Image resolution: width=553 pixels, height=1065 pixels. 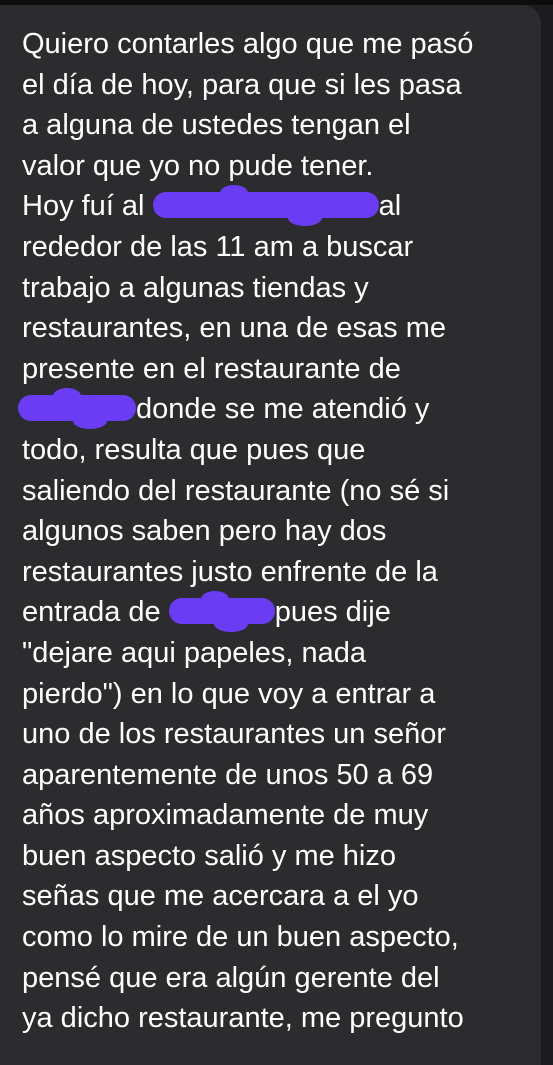 I want to click on message-line: restaurantes justo enfrente de la, so click(x=230, y=571).